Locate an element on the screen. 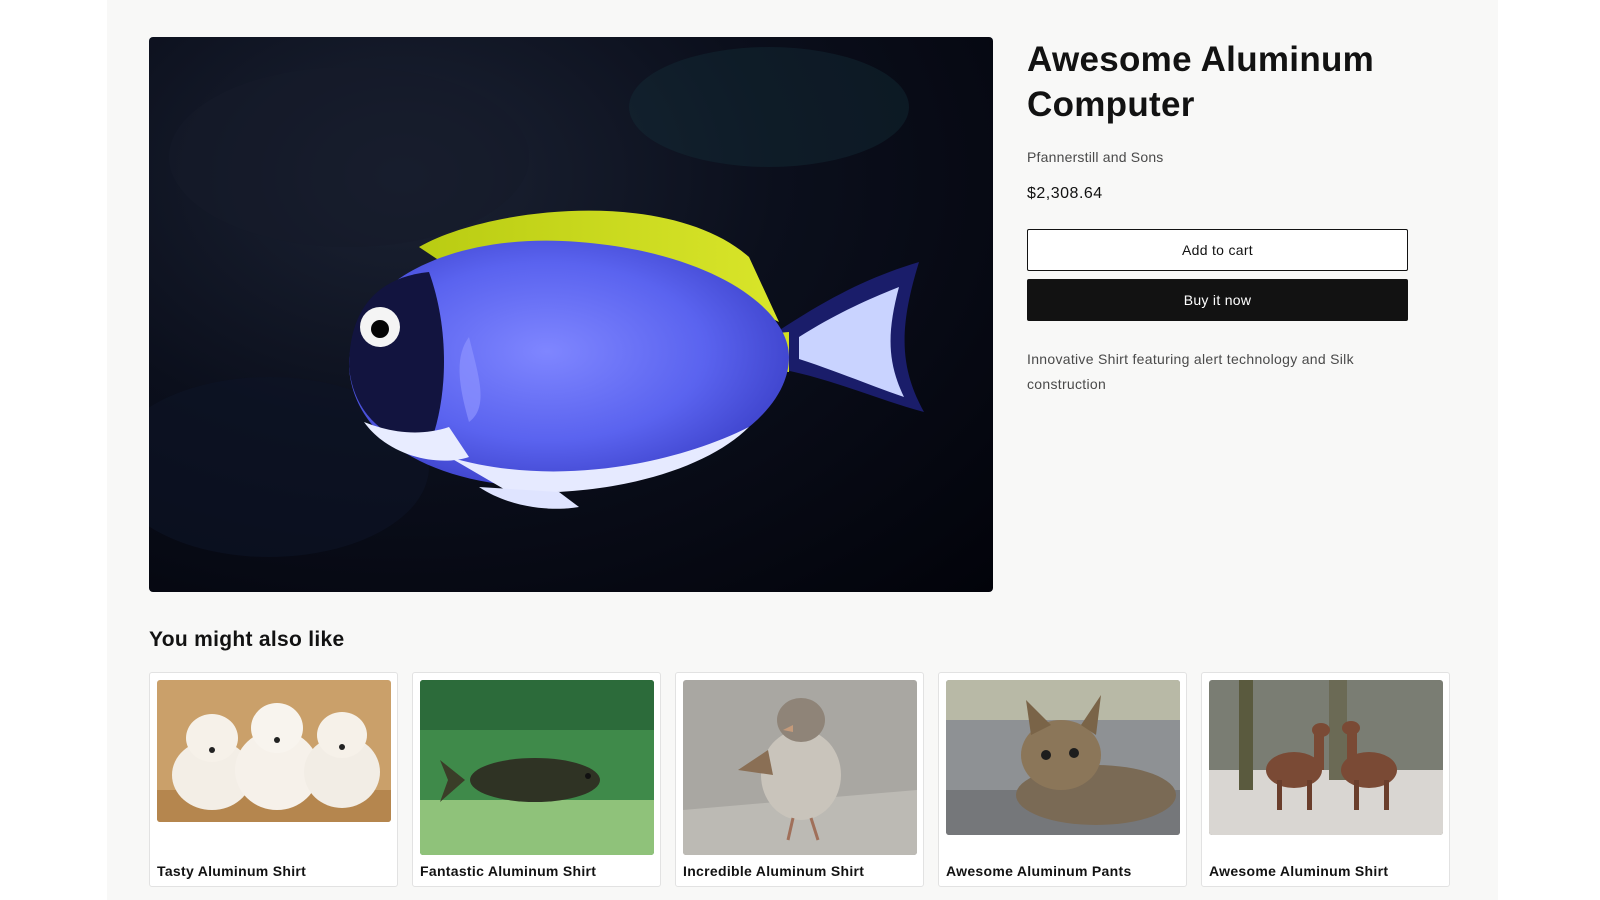 The width and height of the screenshot is (1600, 900). add-to-cart-button: Add to cart is located at coordinates (1217, 250).